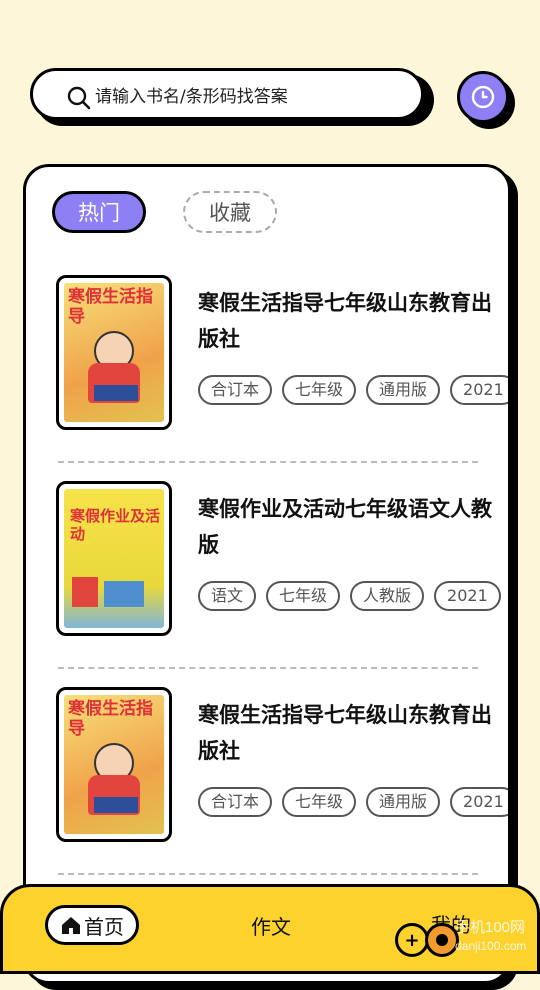 This screenshot has width=540, height=990. I want to click on tab-hot: 热门, so click(99, 212).